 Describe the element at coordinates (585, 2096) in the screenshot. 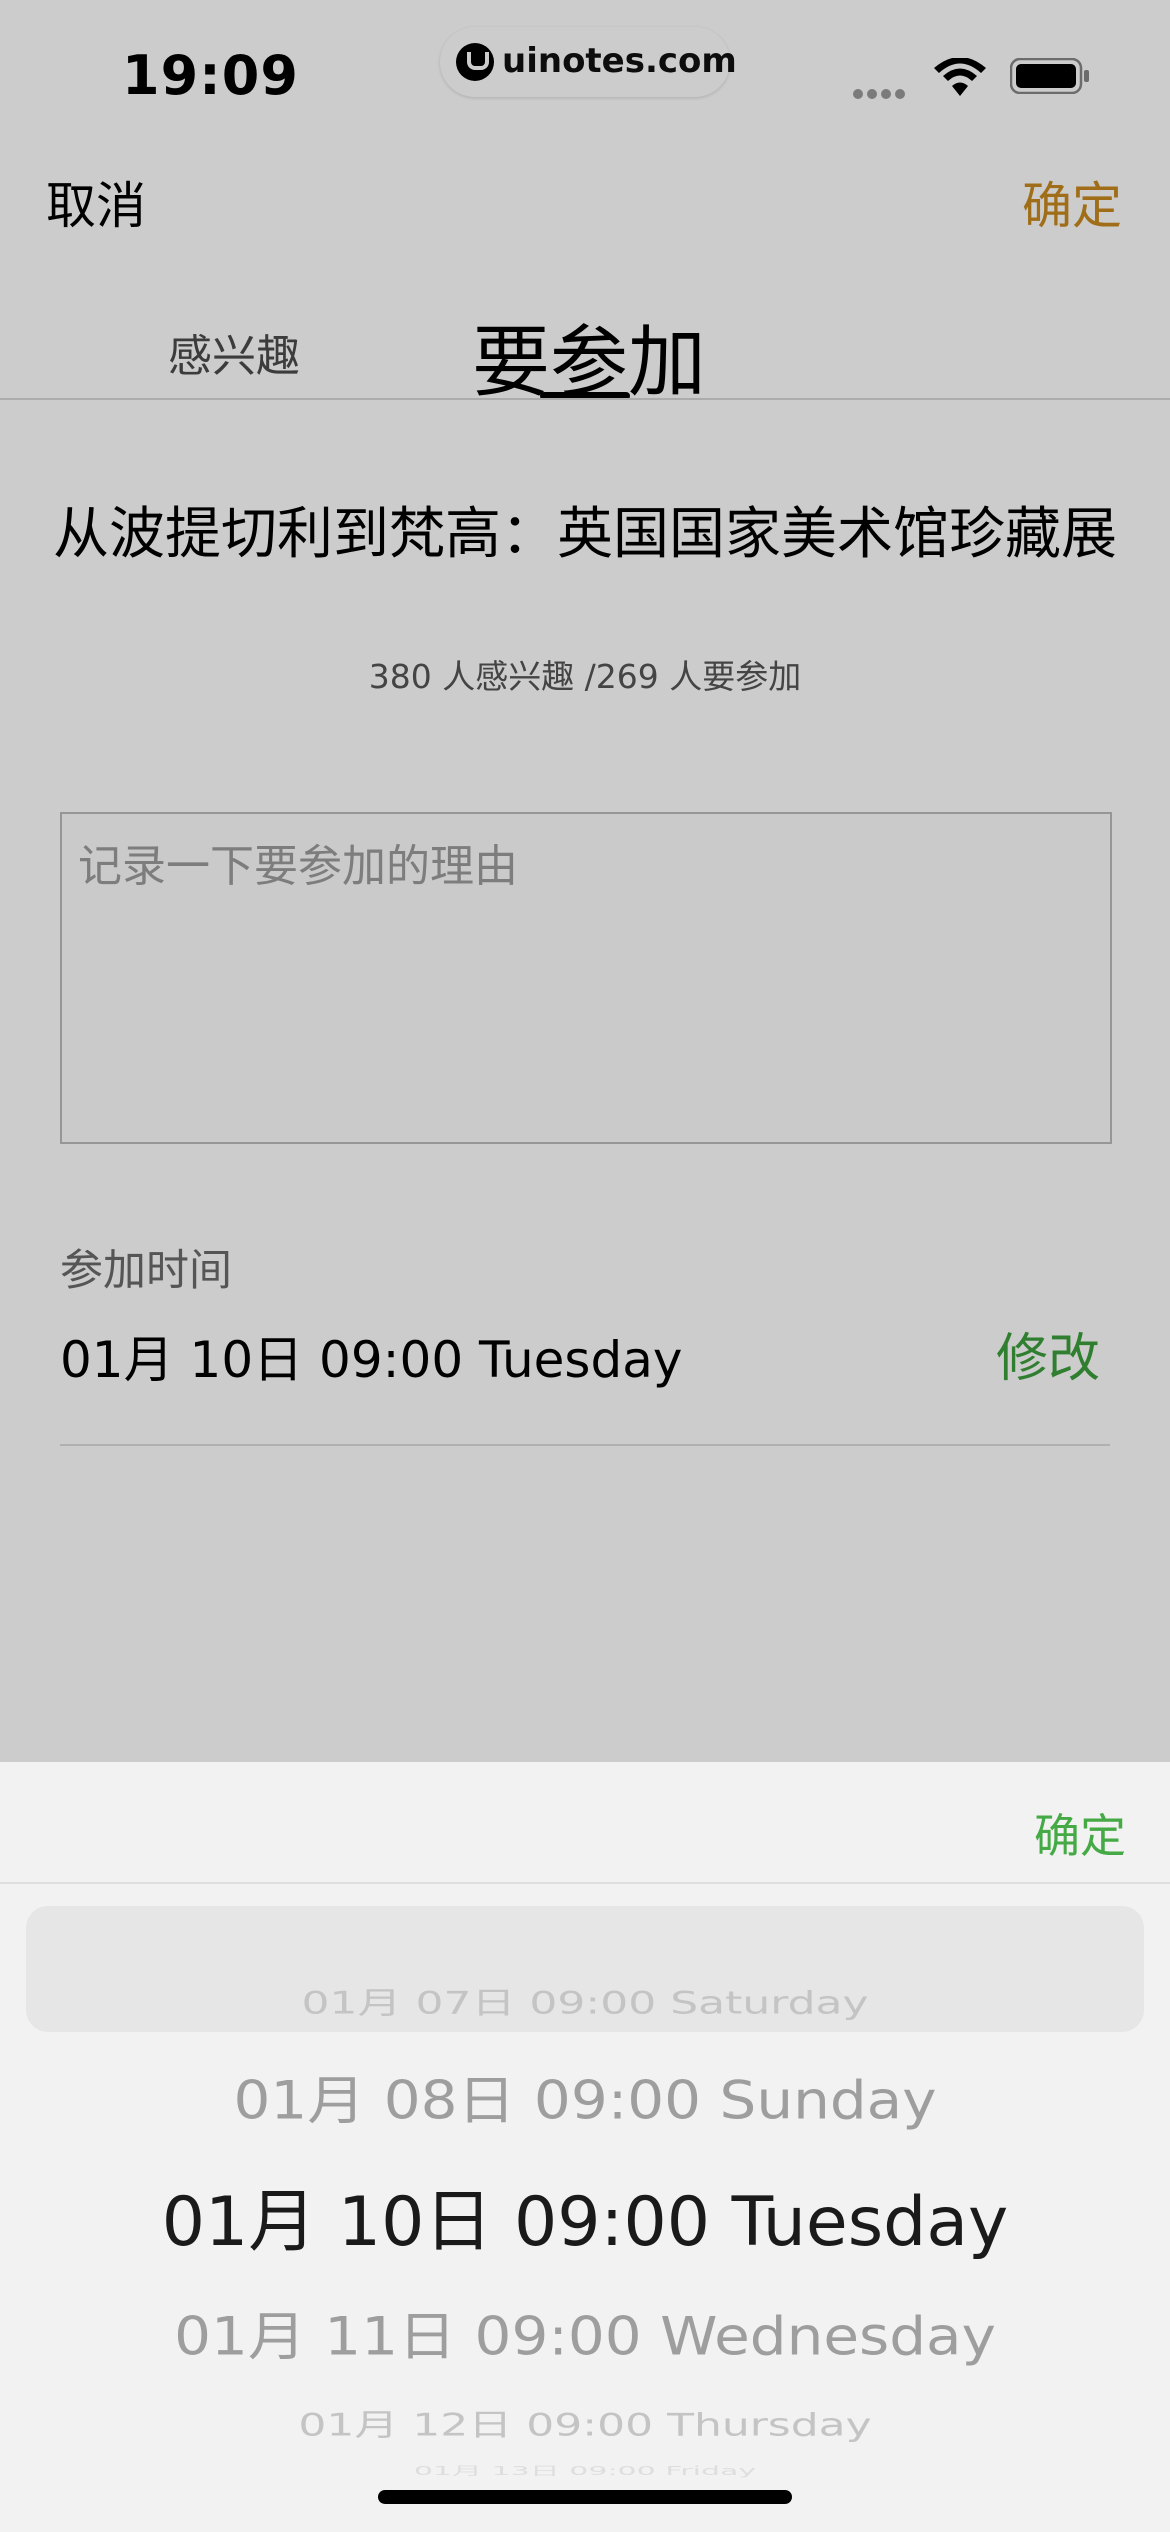

I see `picker-option: 01月 08日 09:00 Sunday` at that location.